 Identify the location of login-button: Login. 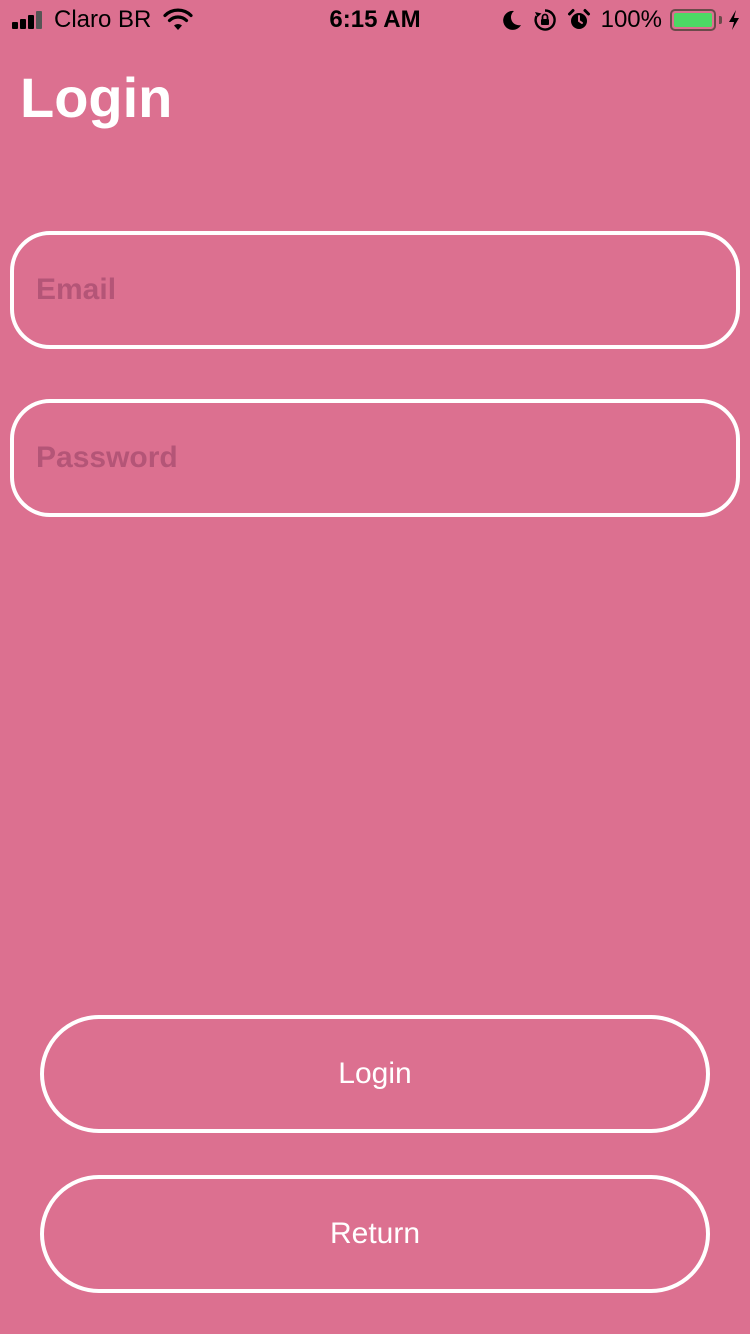
(375, 1074).